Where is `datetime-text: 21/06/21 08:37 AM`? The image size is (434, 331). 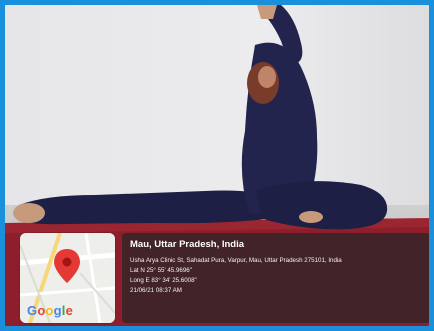
datetime-text: 21/06/21 08:37 AM is located at coordinates (156, 290).